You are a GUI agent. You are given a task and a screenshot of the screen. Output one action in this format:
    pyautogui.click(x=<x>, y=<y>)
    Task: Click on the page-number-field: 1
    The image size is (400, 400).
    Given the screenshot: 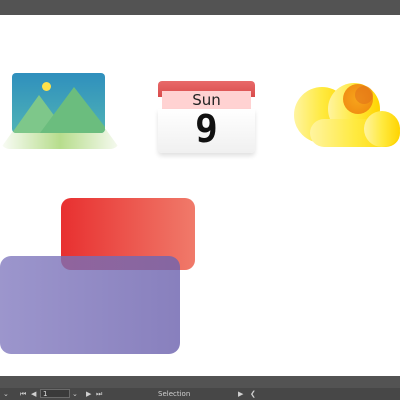 What is the action you would take?
    pyautogui.click(x=55, y=393)
    